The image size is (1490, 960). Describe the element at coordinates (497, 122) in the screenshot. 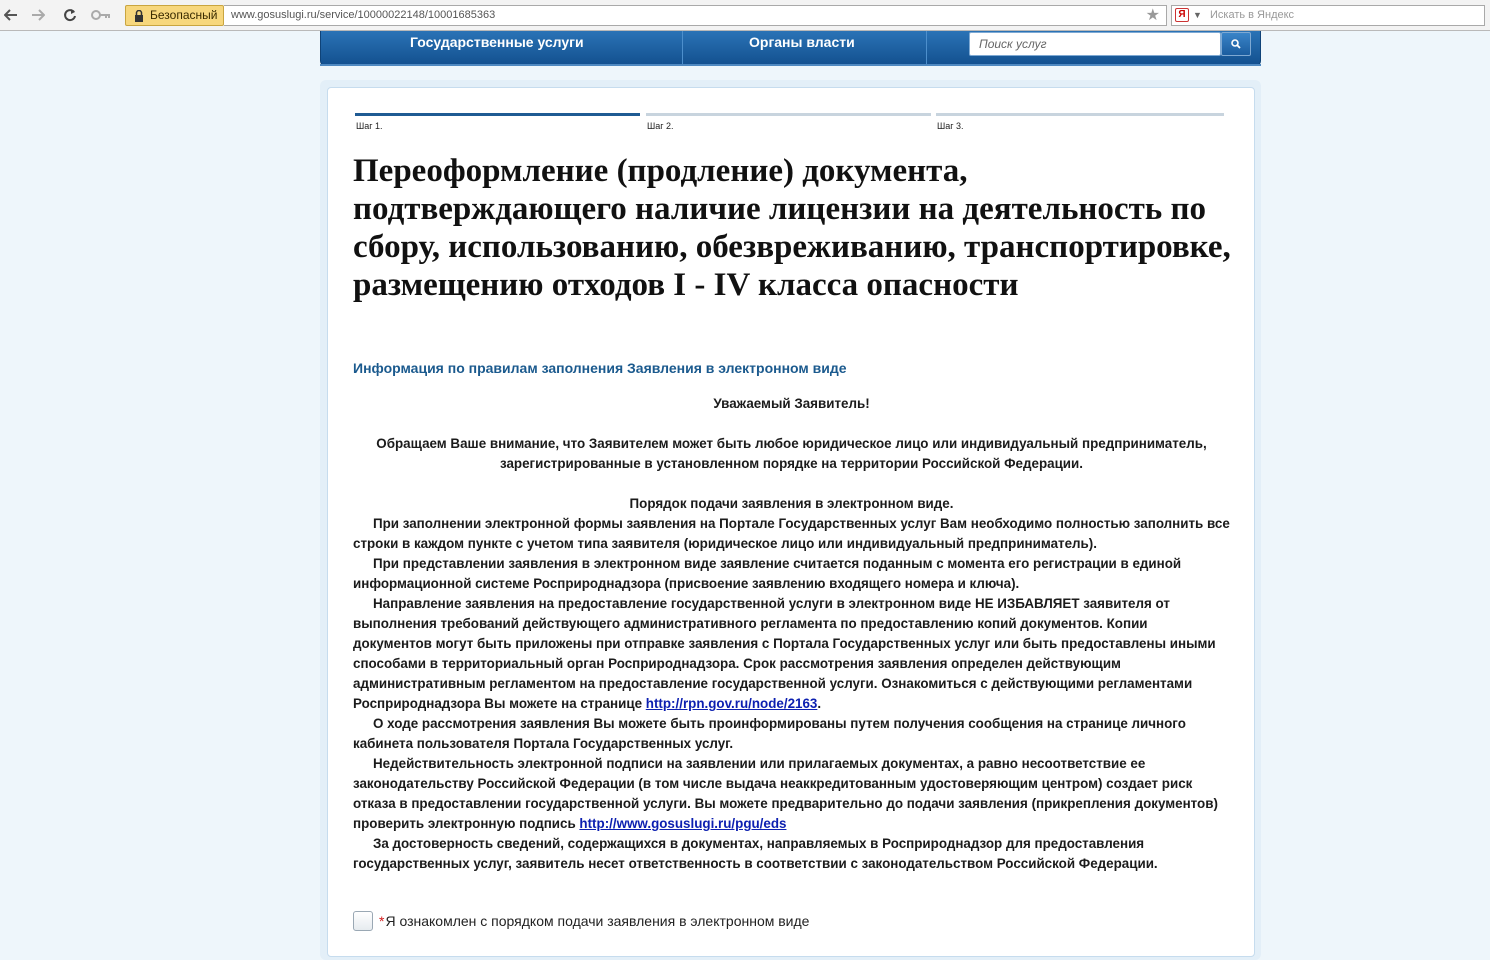

I see `step-1: Шаг 1.` at that location.